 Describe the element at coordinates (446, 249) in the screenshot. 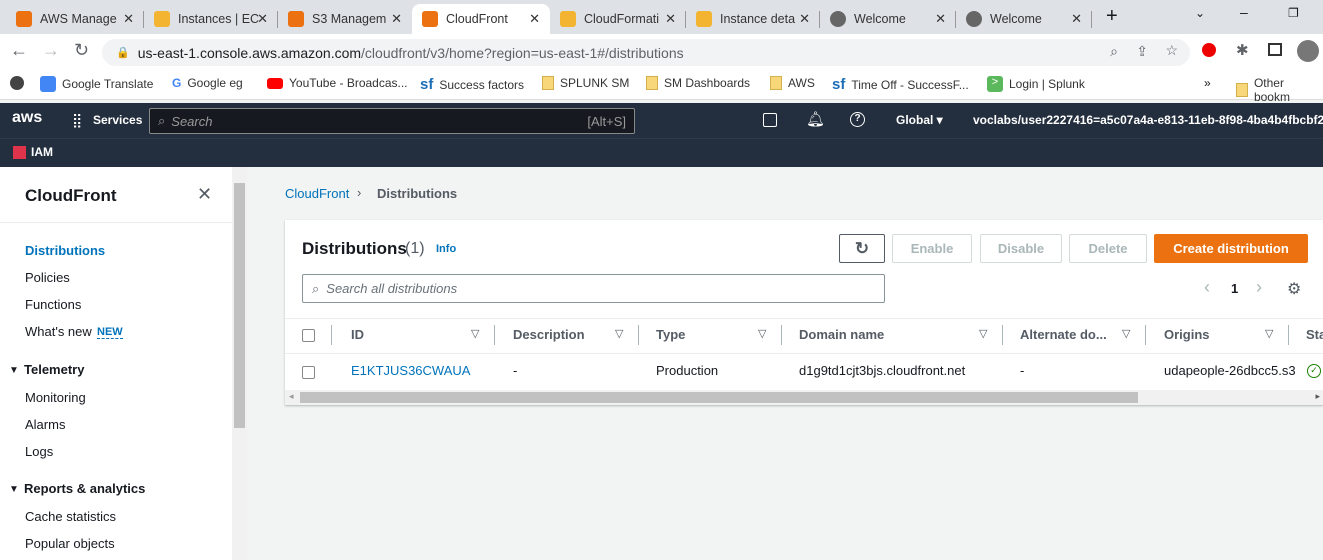

I see `info-link: Info` at that location.